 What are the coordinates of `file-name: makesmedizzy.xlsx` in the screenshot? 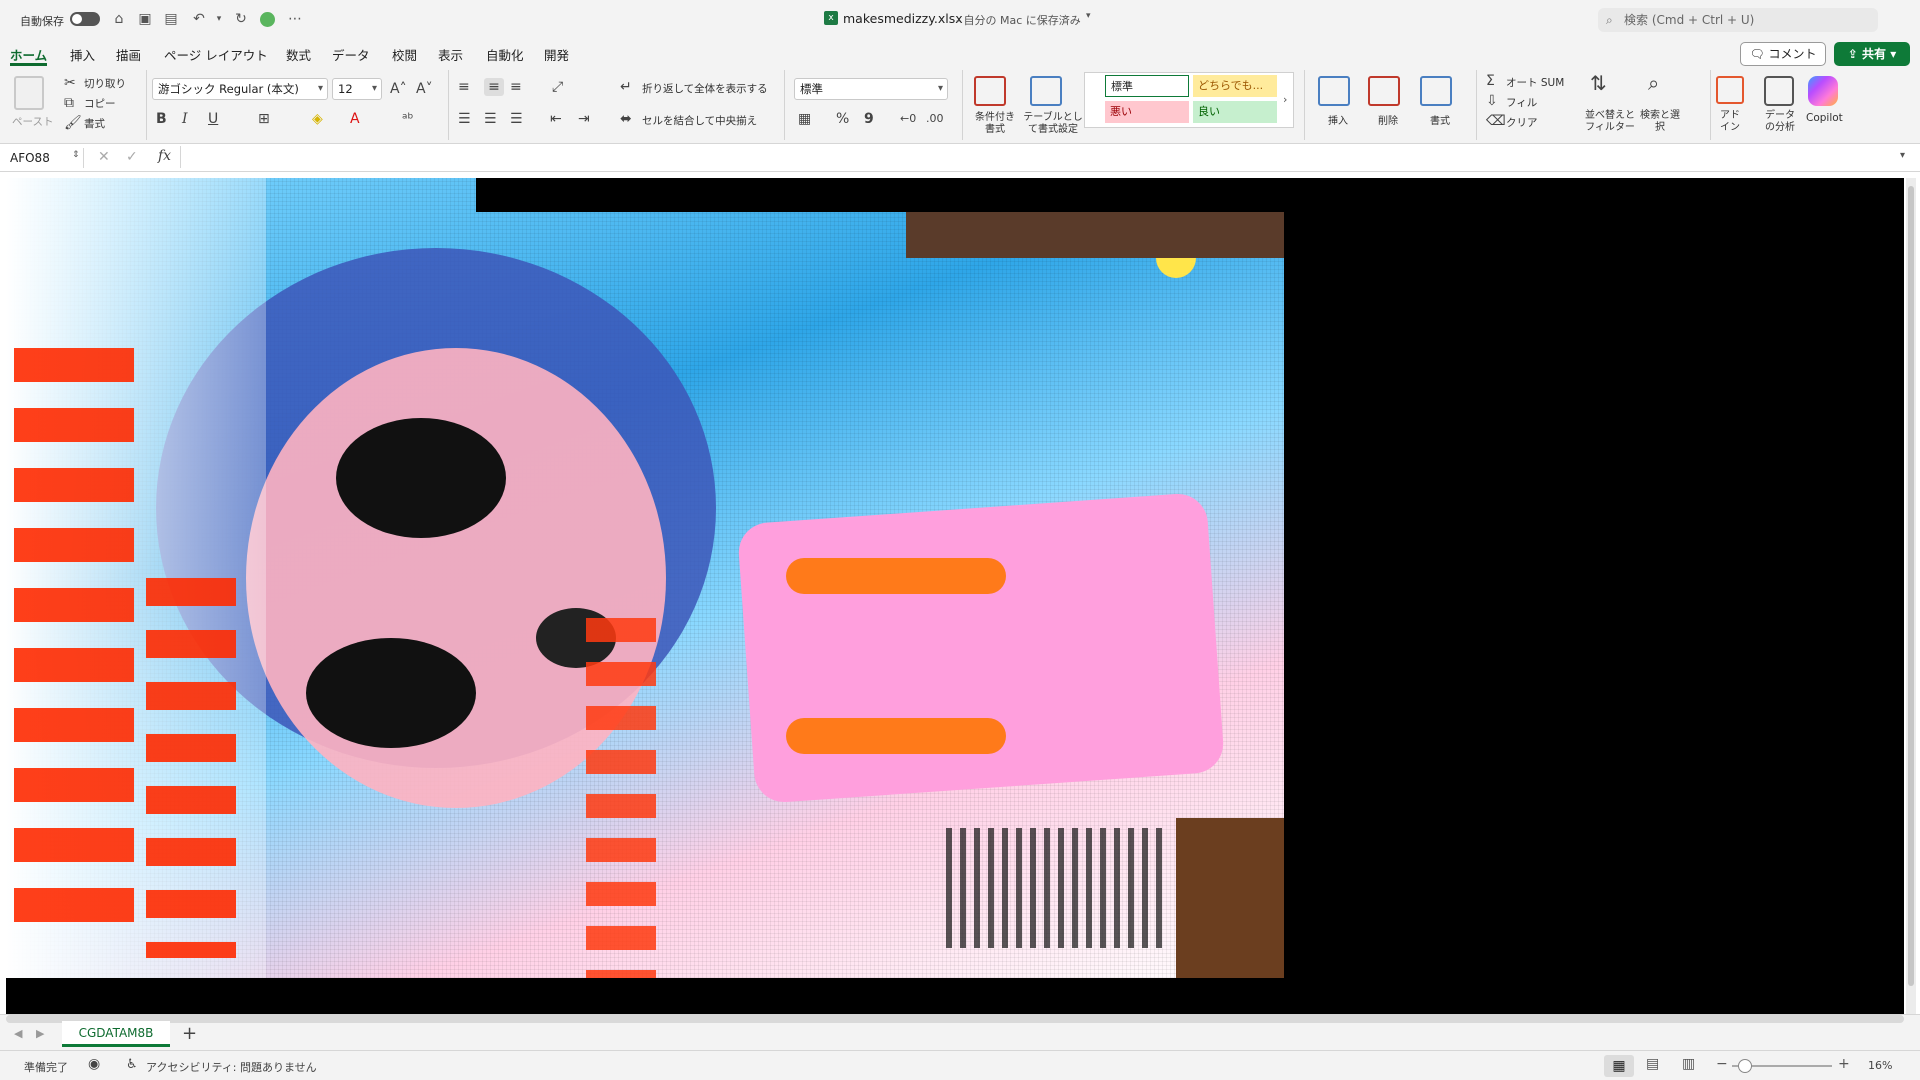 It's located at (903, 18).